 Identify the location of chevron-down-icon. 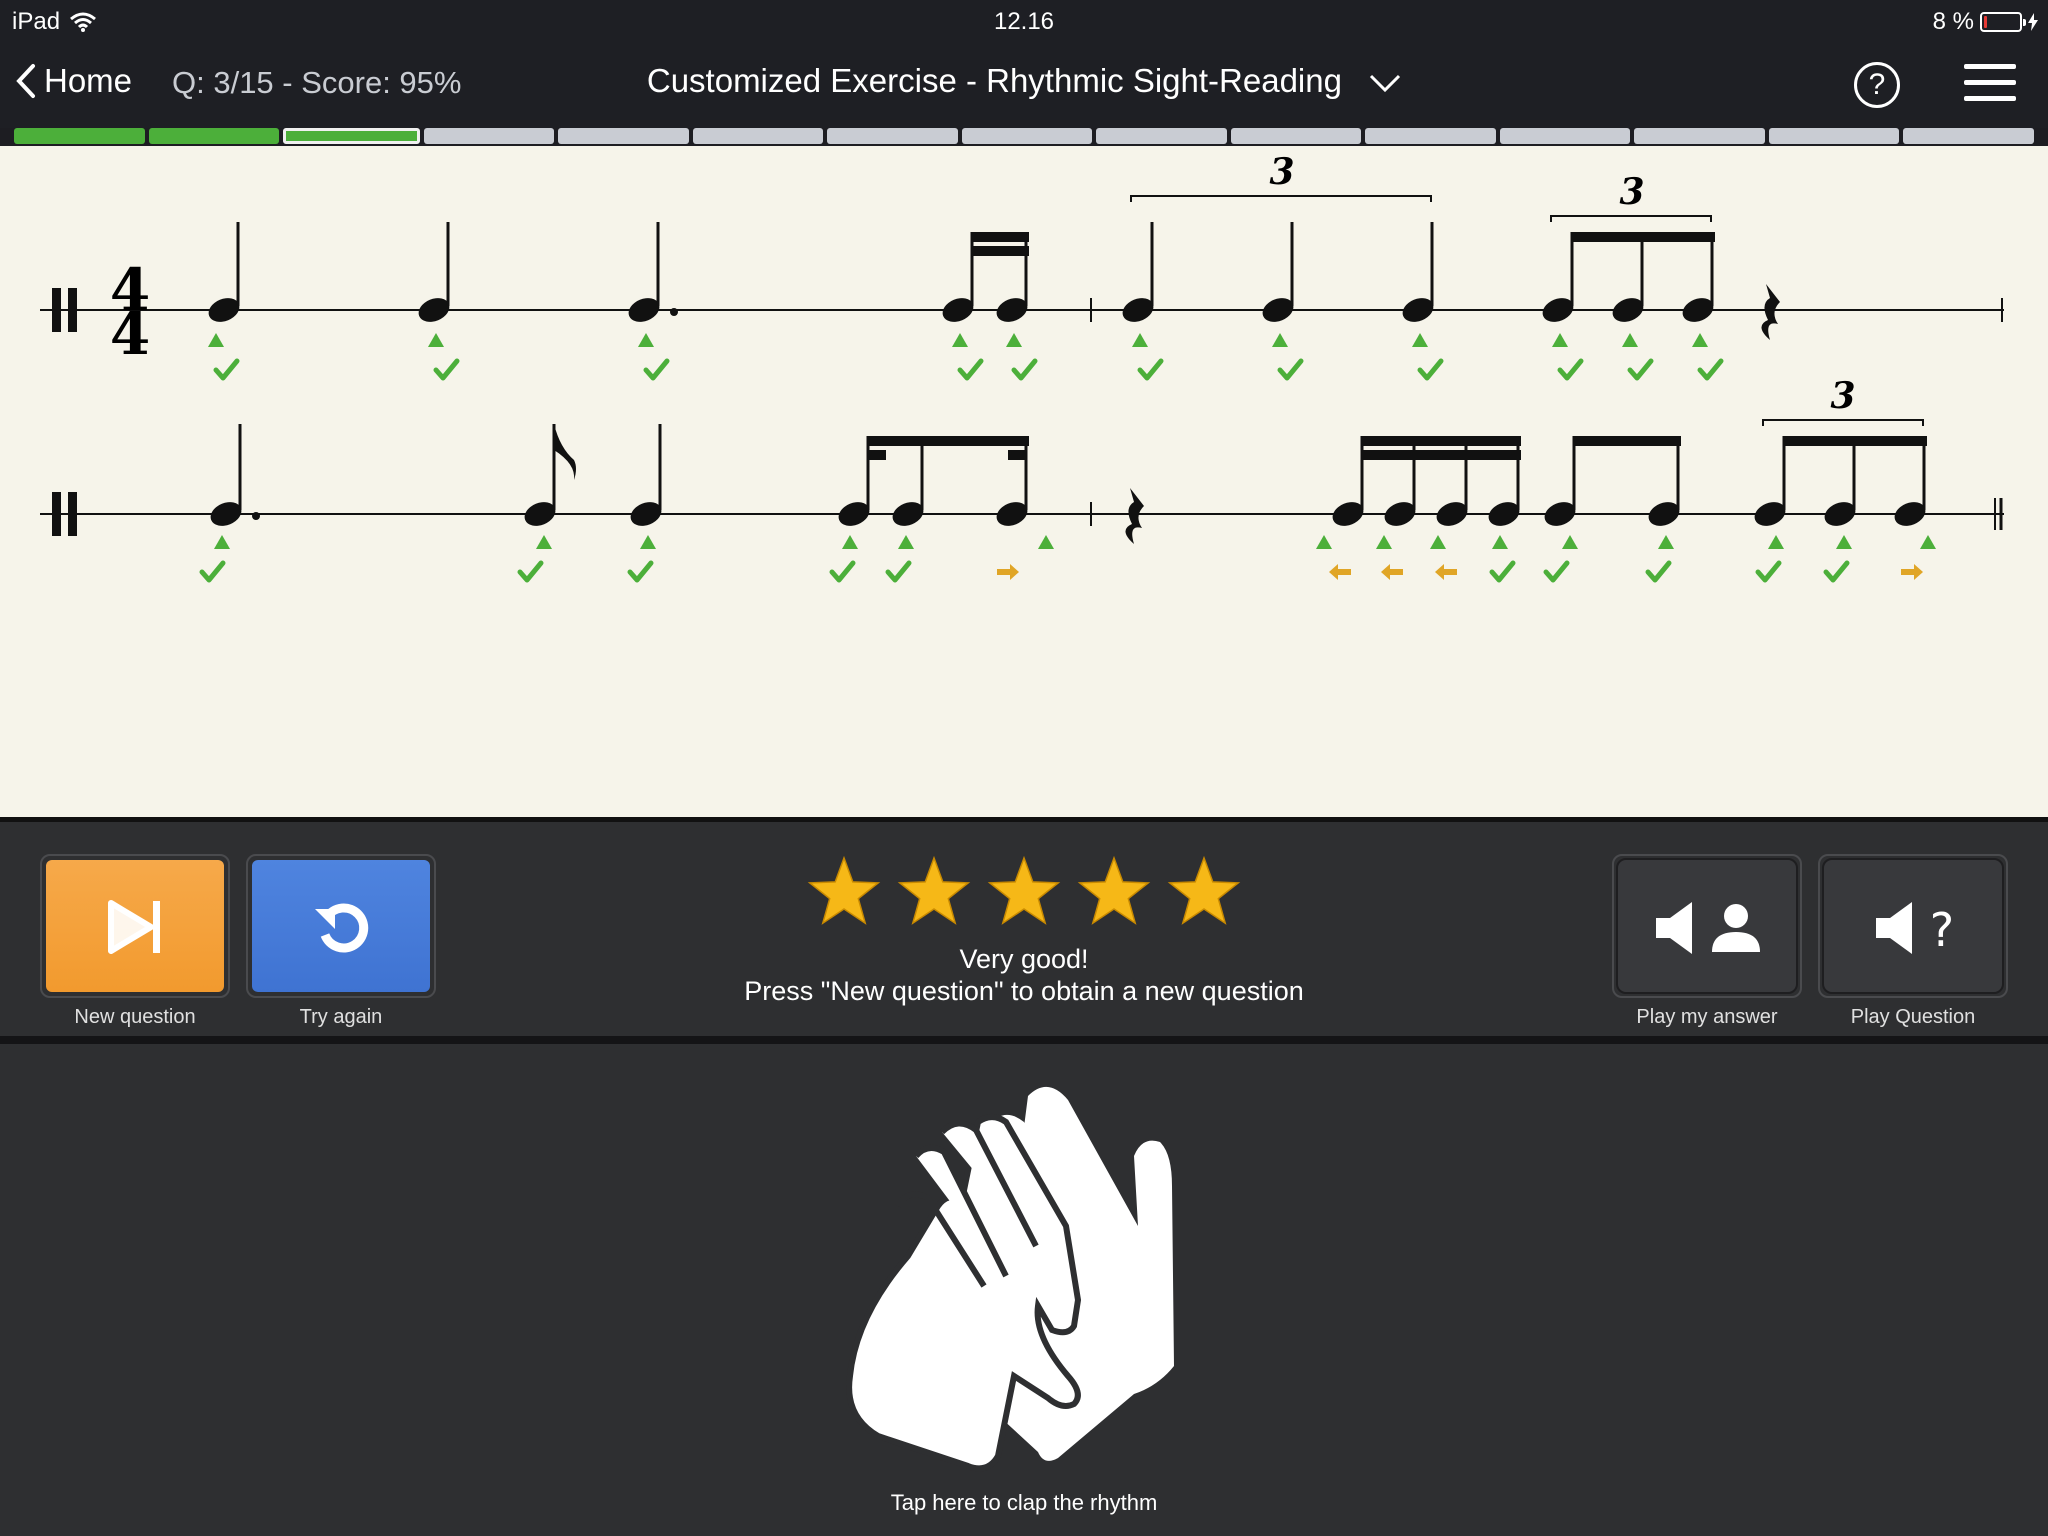
(1385, 84).